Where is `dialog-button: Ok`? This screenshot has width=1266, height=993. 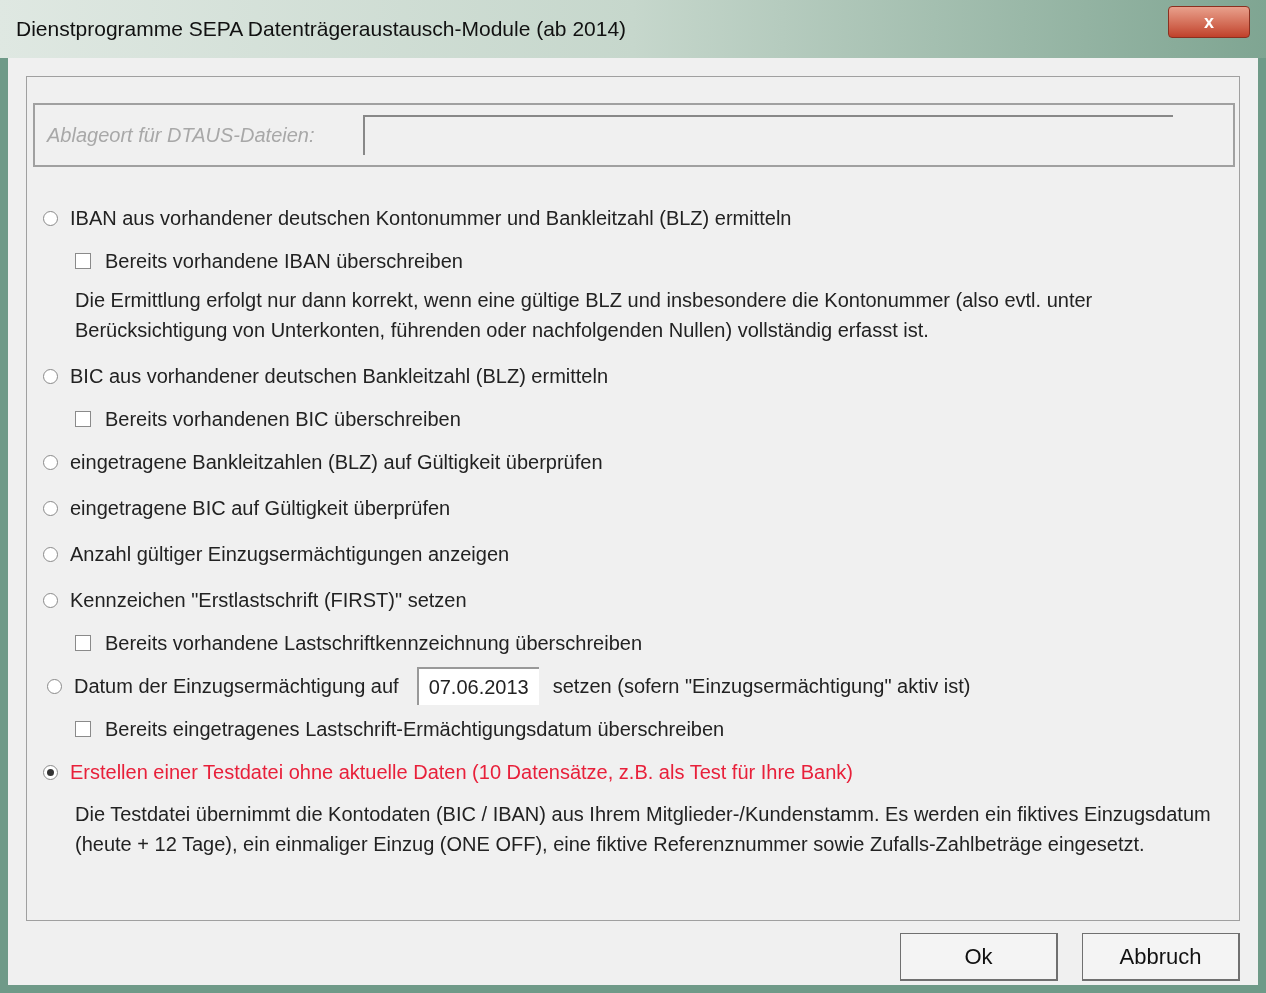
dialog-button: Ok is located at coordinates (979, 957).